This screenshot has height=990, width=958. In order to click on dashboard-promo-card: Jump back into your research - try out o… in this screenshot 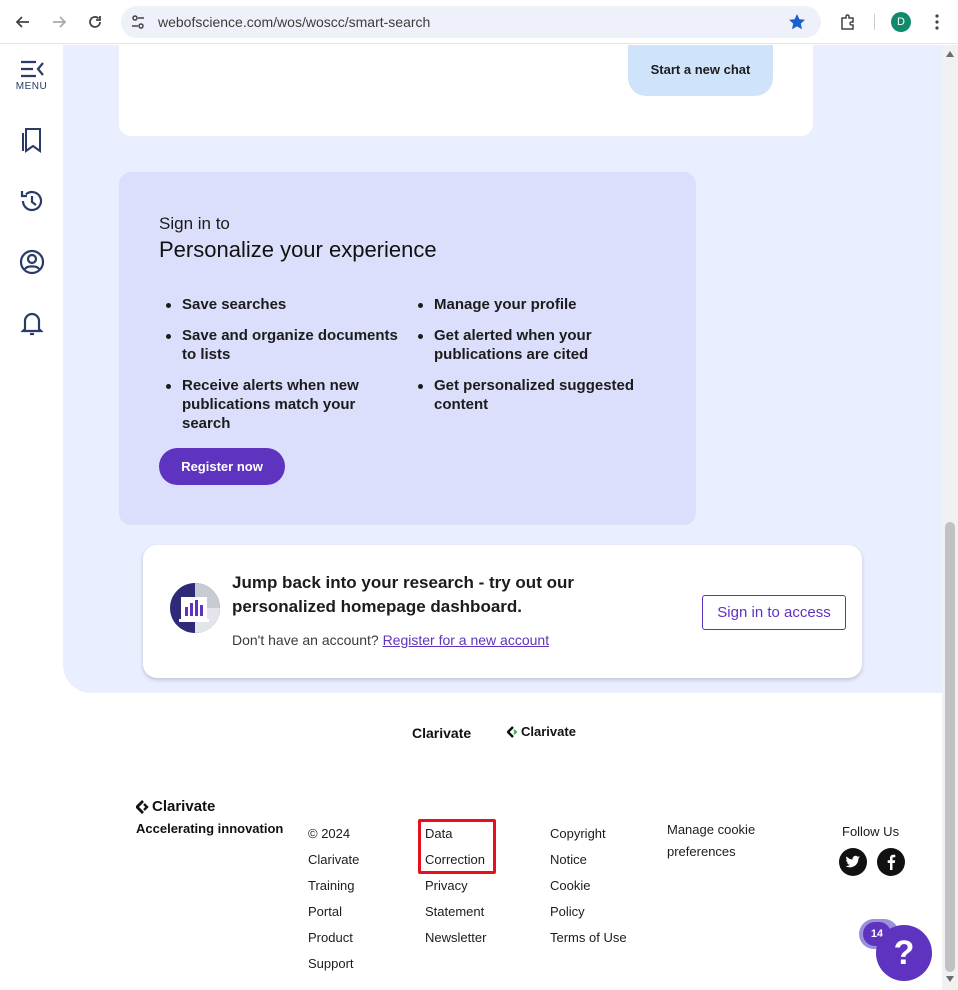, I will do `click(502, 611)`.